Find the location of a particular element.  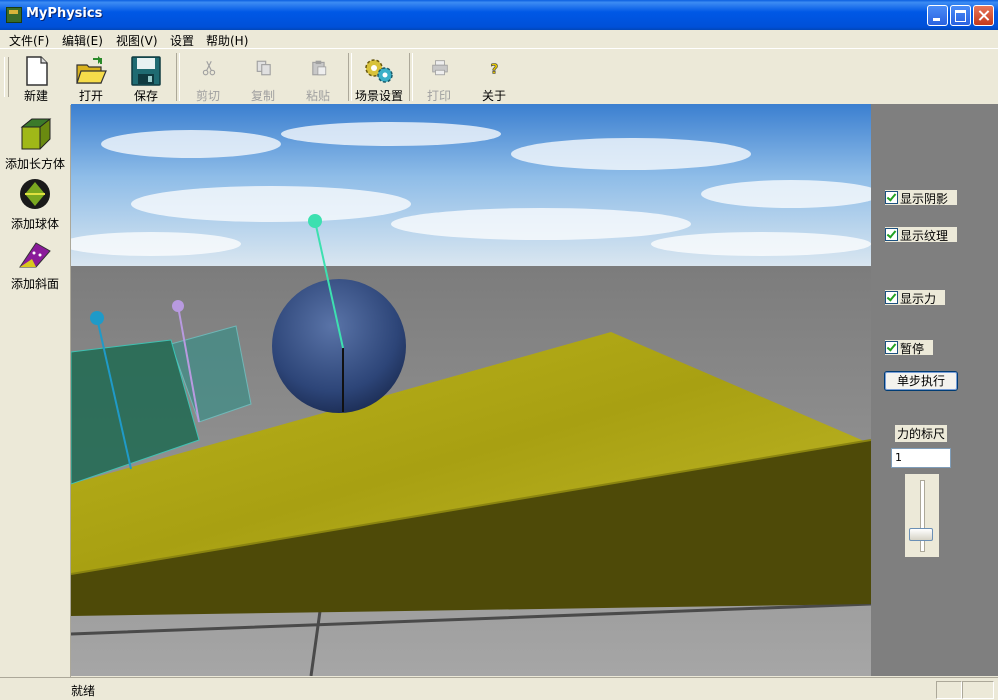

force-scale-slider is located at coordinates (922, 515).